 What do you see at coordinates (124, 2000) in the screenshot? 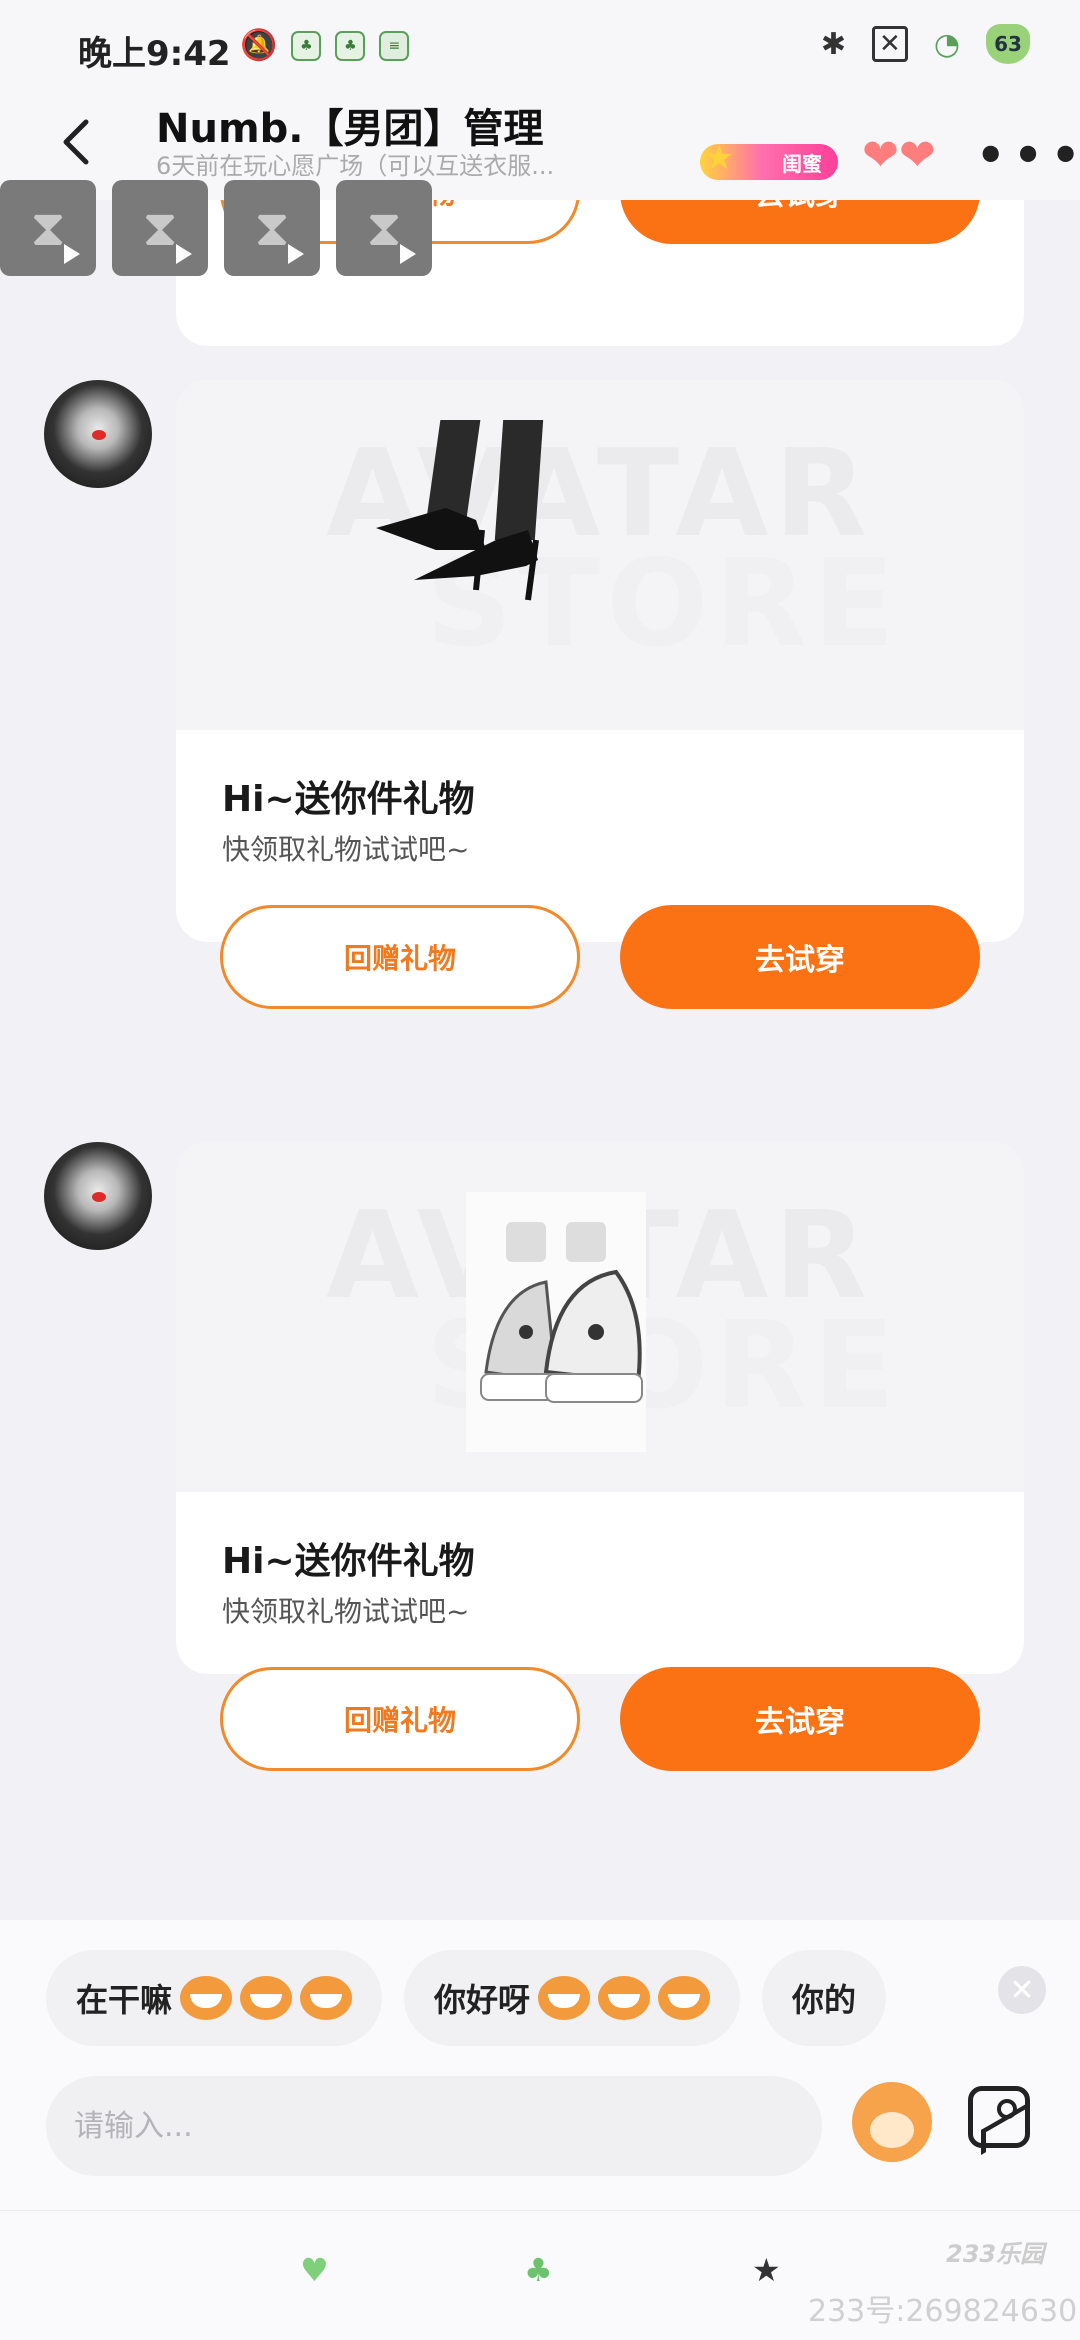
I see `quick-reply-label: 在干嘛` at bounding box center [124, 2000].